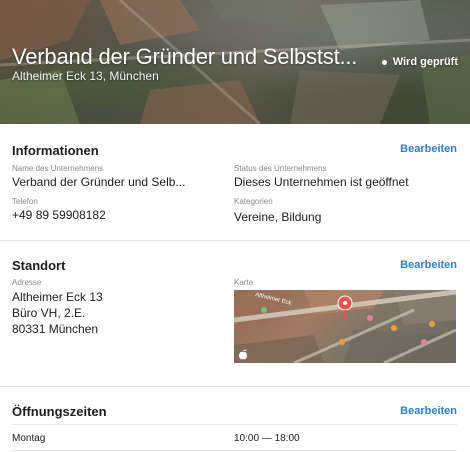 The width and height of the screenshot is (470, 452). I want to click on hours-time: 10:00 — 18:00, so click(267, 438).